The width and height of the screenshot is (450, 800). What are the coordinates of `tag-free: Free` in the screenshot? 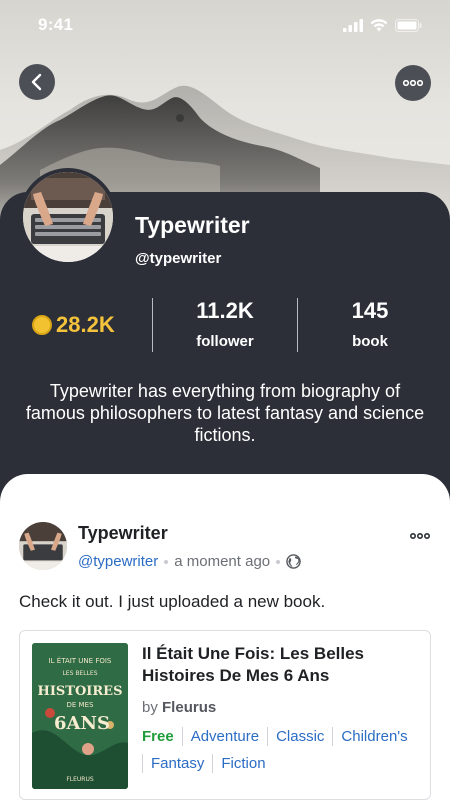 It's located at (162, 736).